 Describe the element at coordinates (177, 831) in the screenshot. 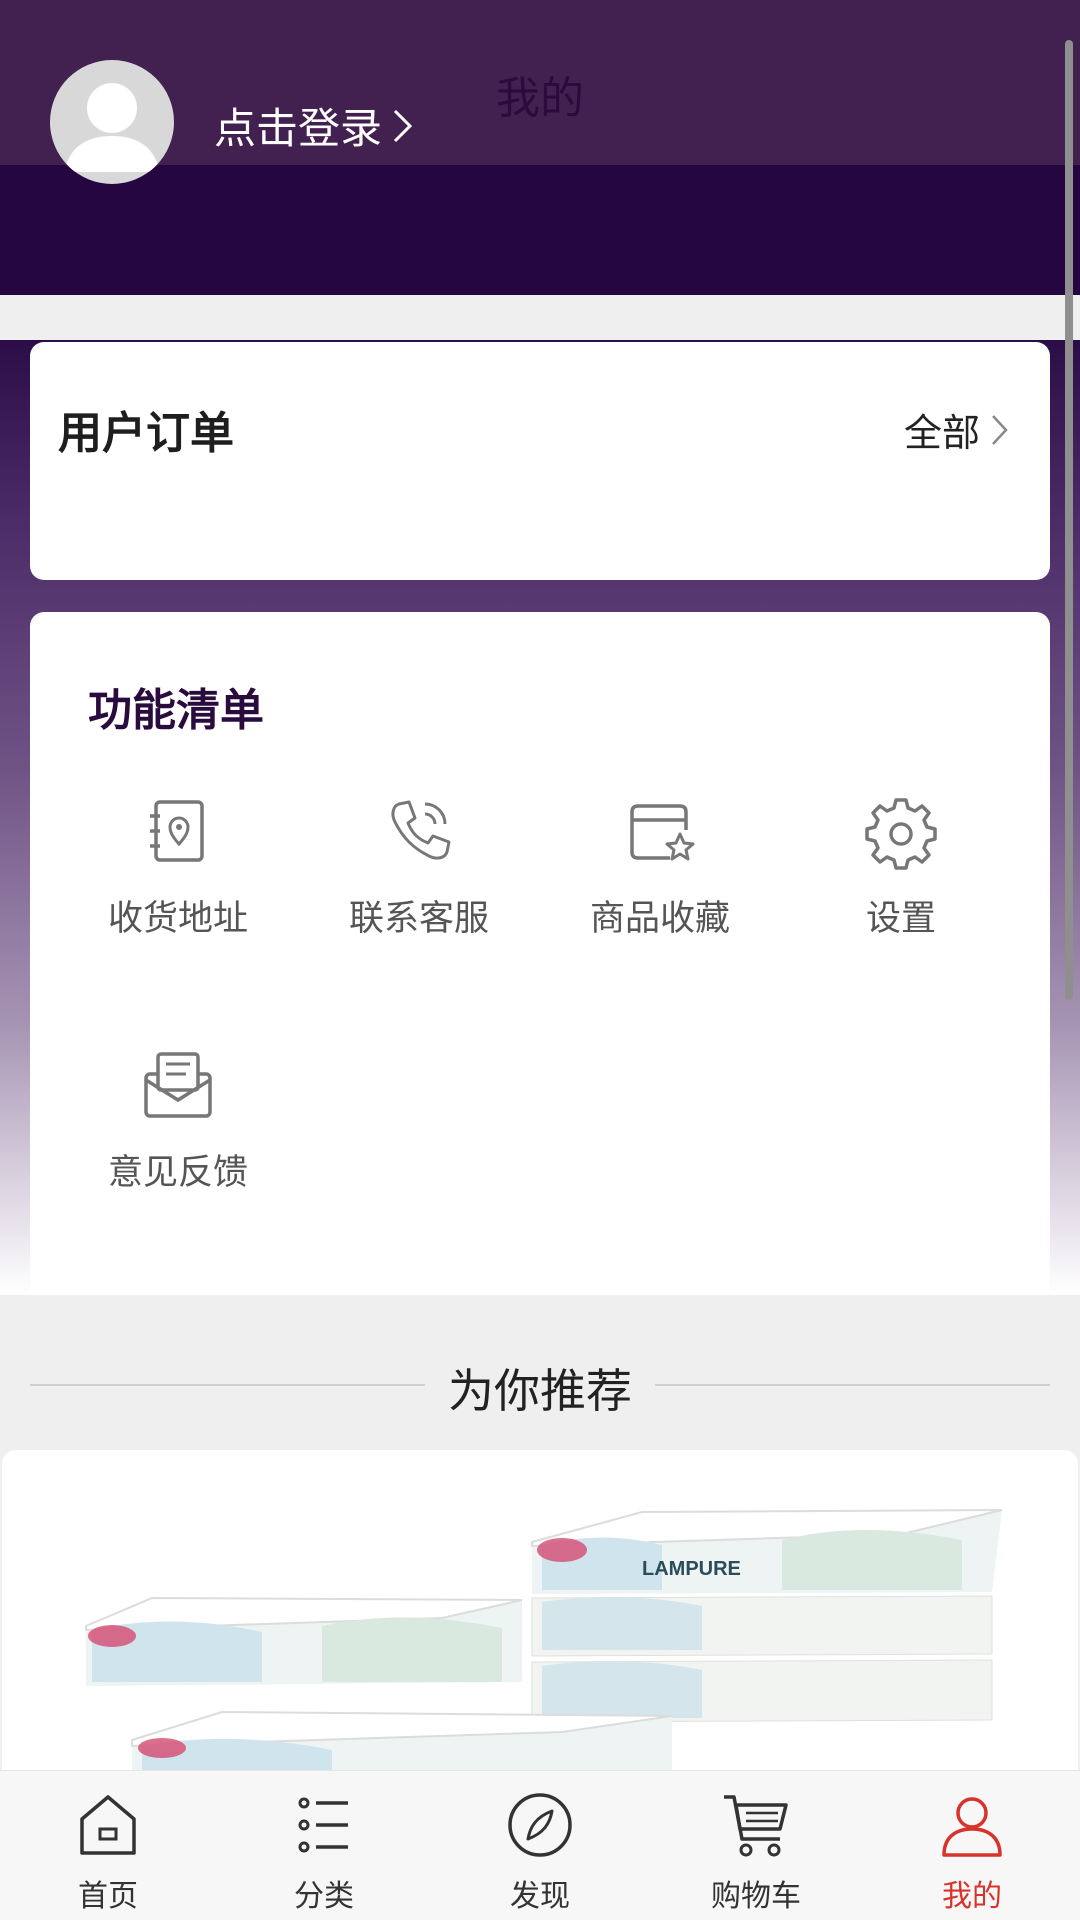

I see `address-book-icon` at that location.